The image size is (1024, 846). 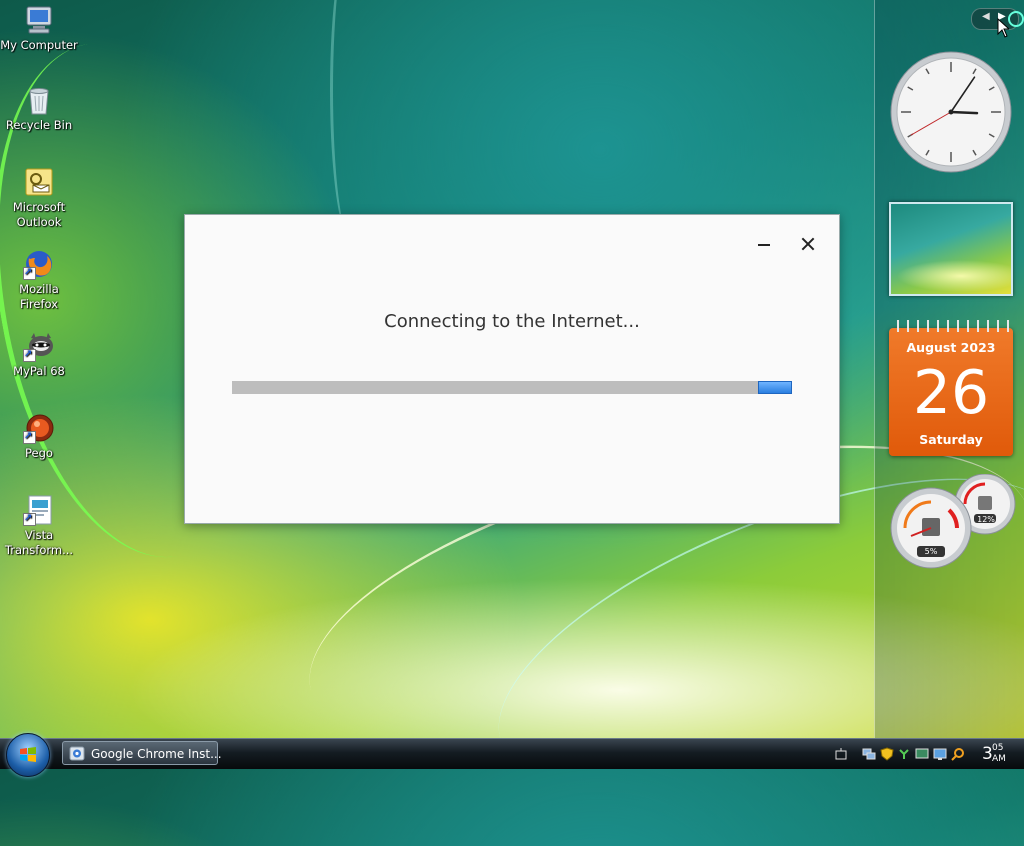 What do you see at coordinates (958, 754) in the screenshot?
I see `search-icon` at bounding box center [958, 754].